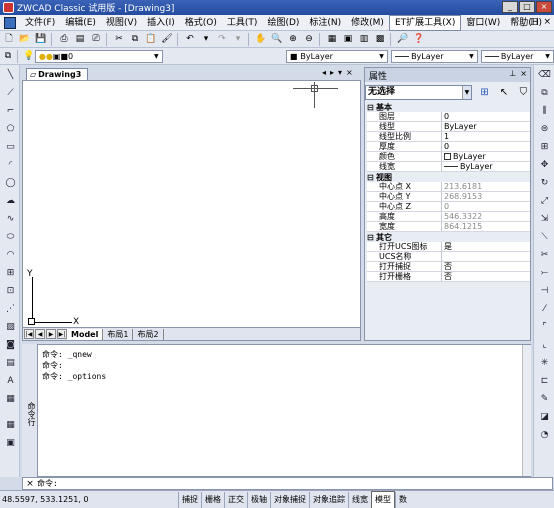 Image resolution: width=554 pixels, height=508 pixels. I want to click on command-input-row: × 命令:, so click(287, 483).